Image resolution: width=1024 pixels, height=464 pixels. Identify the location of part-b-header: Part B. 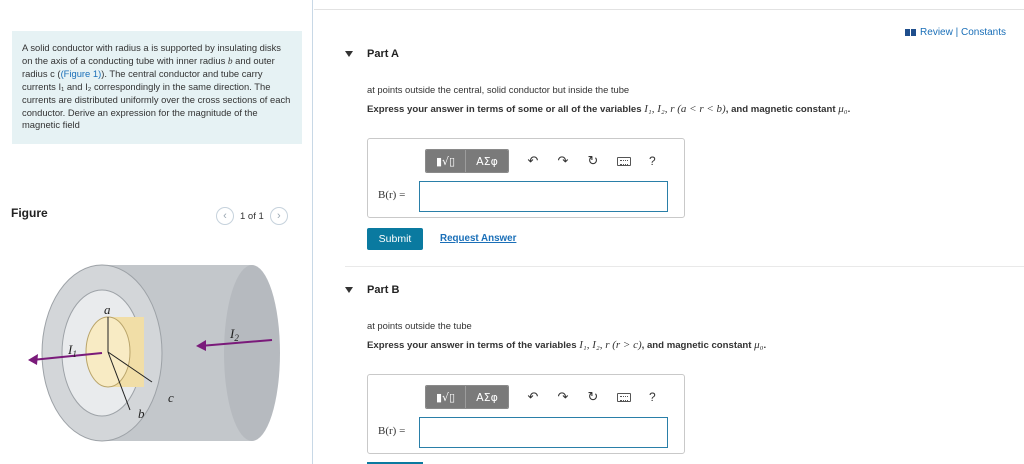
(372, 290).